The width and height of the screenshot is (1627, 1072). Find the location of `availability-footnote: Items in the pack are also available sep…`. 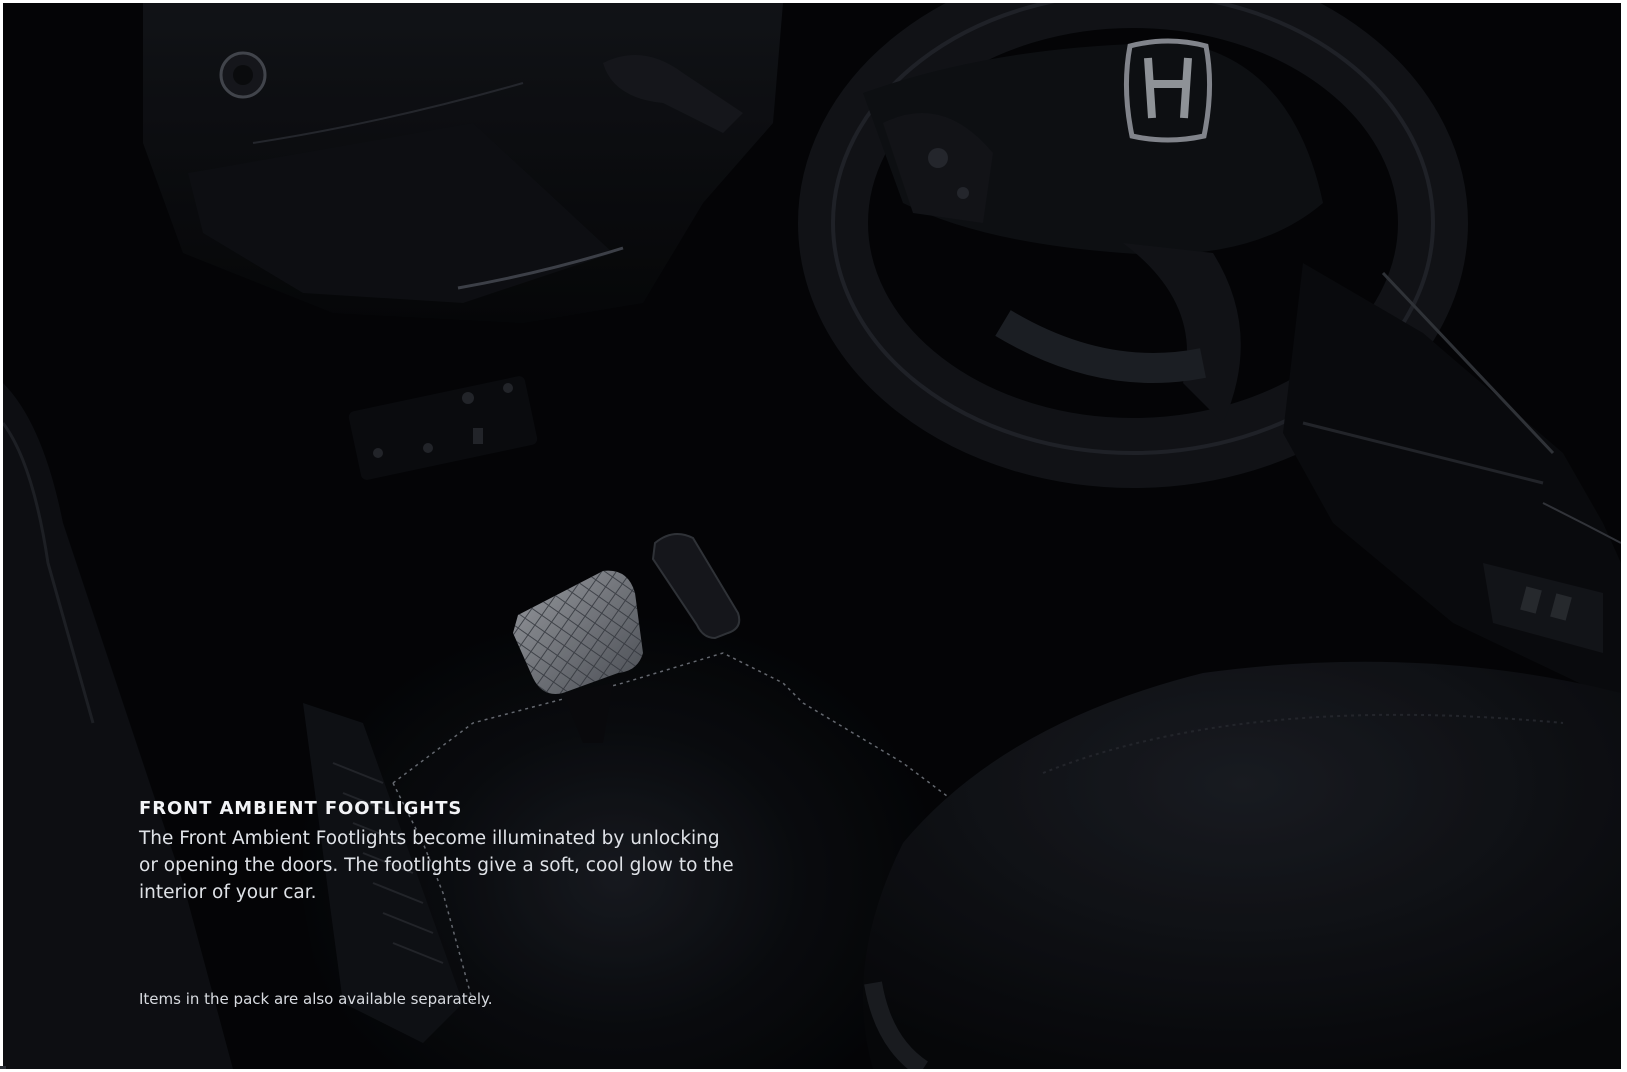

availability-footnote: Items in the pack are also available sep… is located at coordinates (316, 999).